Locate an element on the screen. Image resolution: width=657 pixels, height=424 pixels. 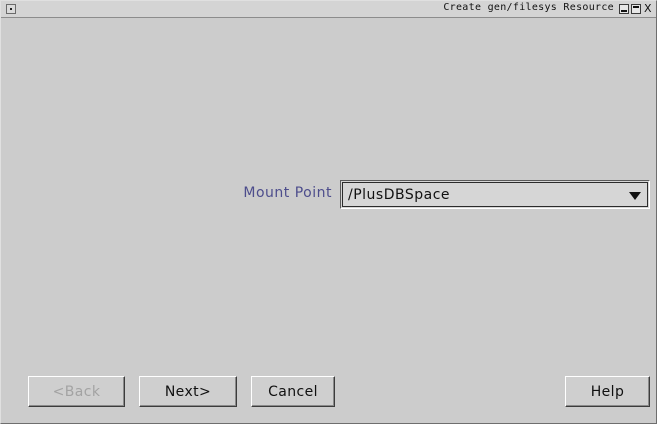
cancel-button: Cancel is located at coordinates (293, 391).